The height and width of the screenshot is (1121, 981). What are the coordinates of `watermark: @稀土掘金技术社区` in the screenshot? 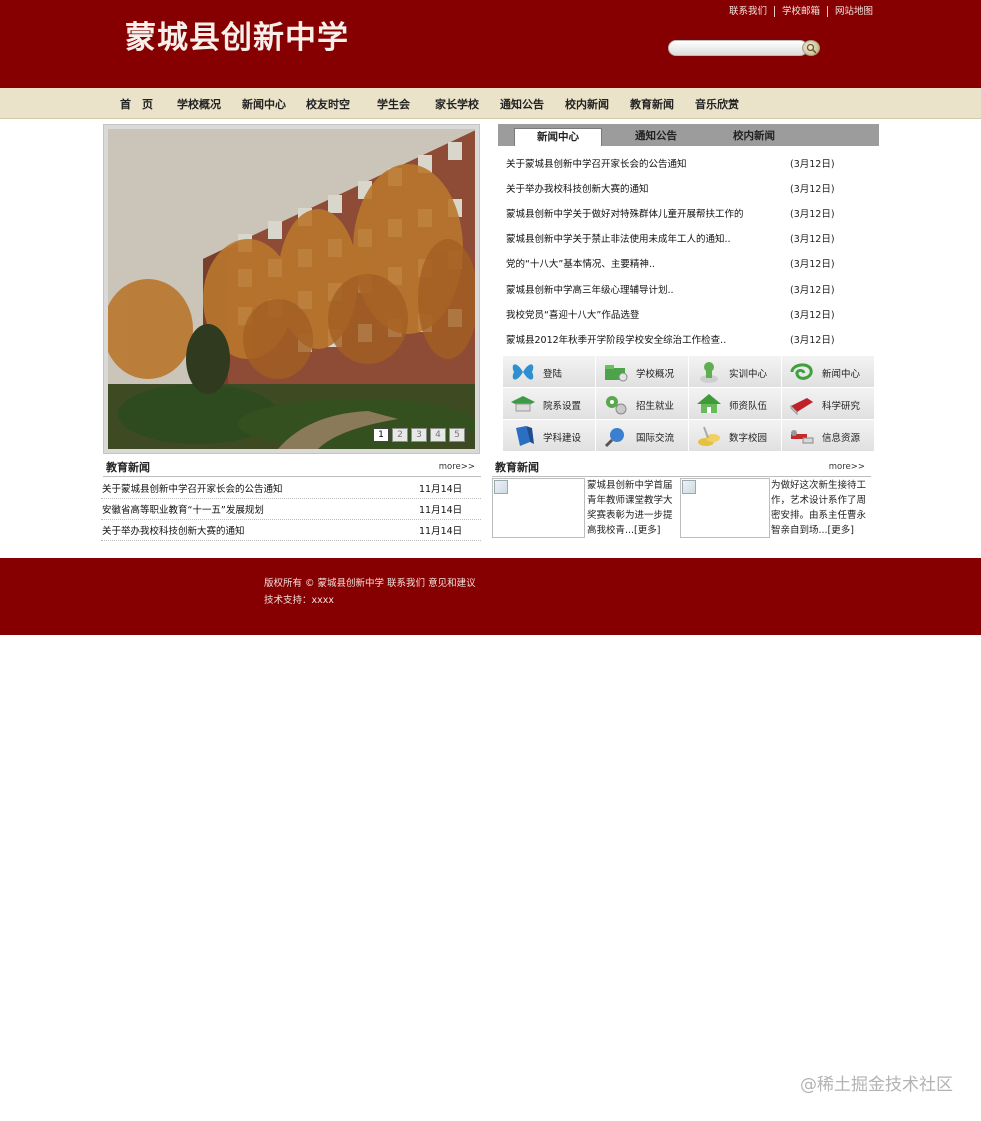 It's located at (876, 1085).